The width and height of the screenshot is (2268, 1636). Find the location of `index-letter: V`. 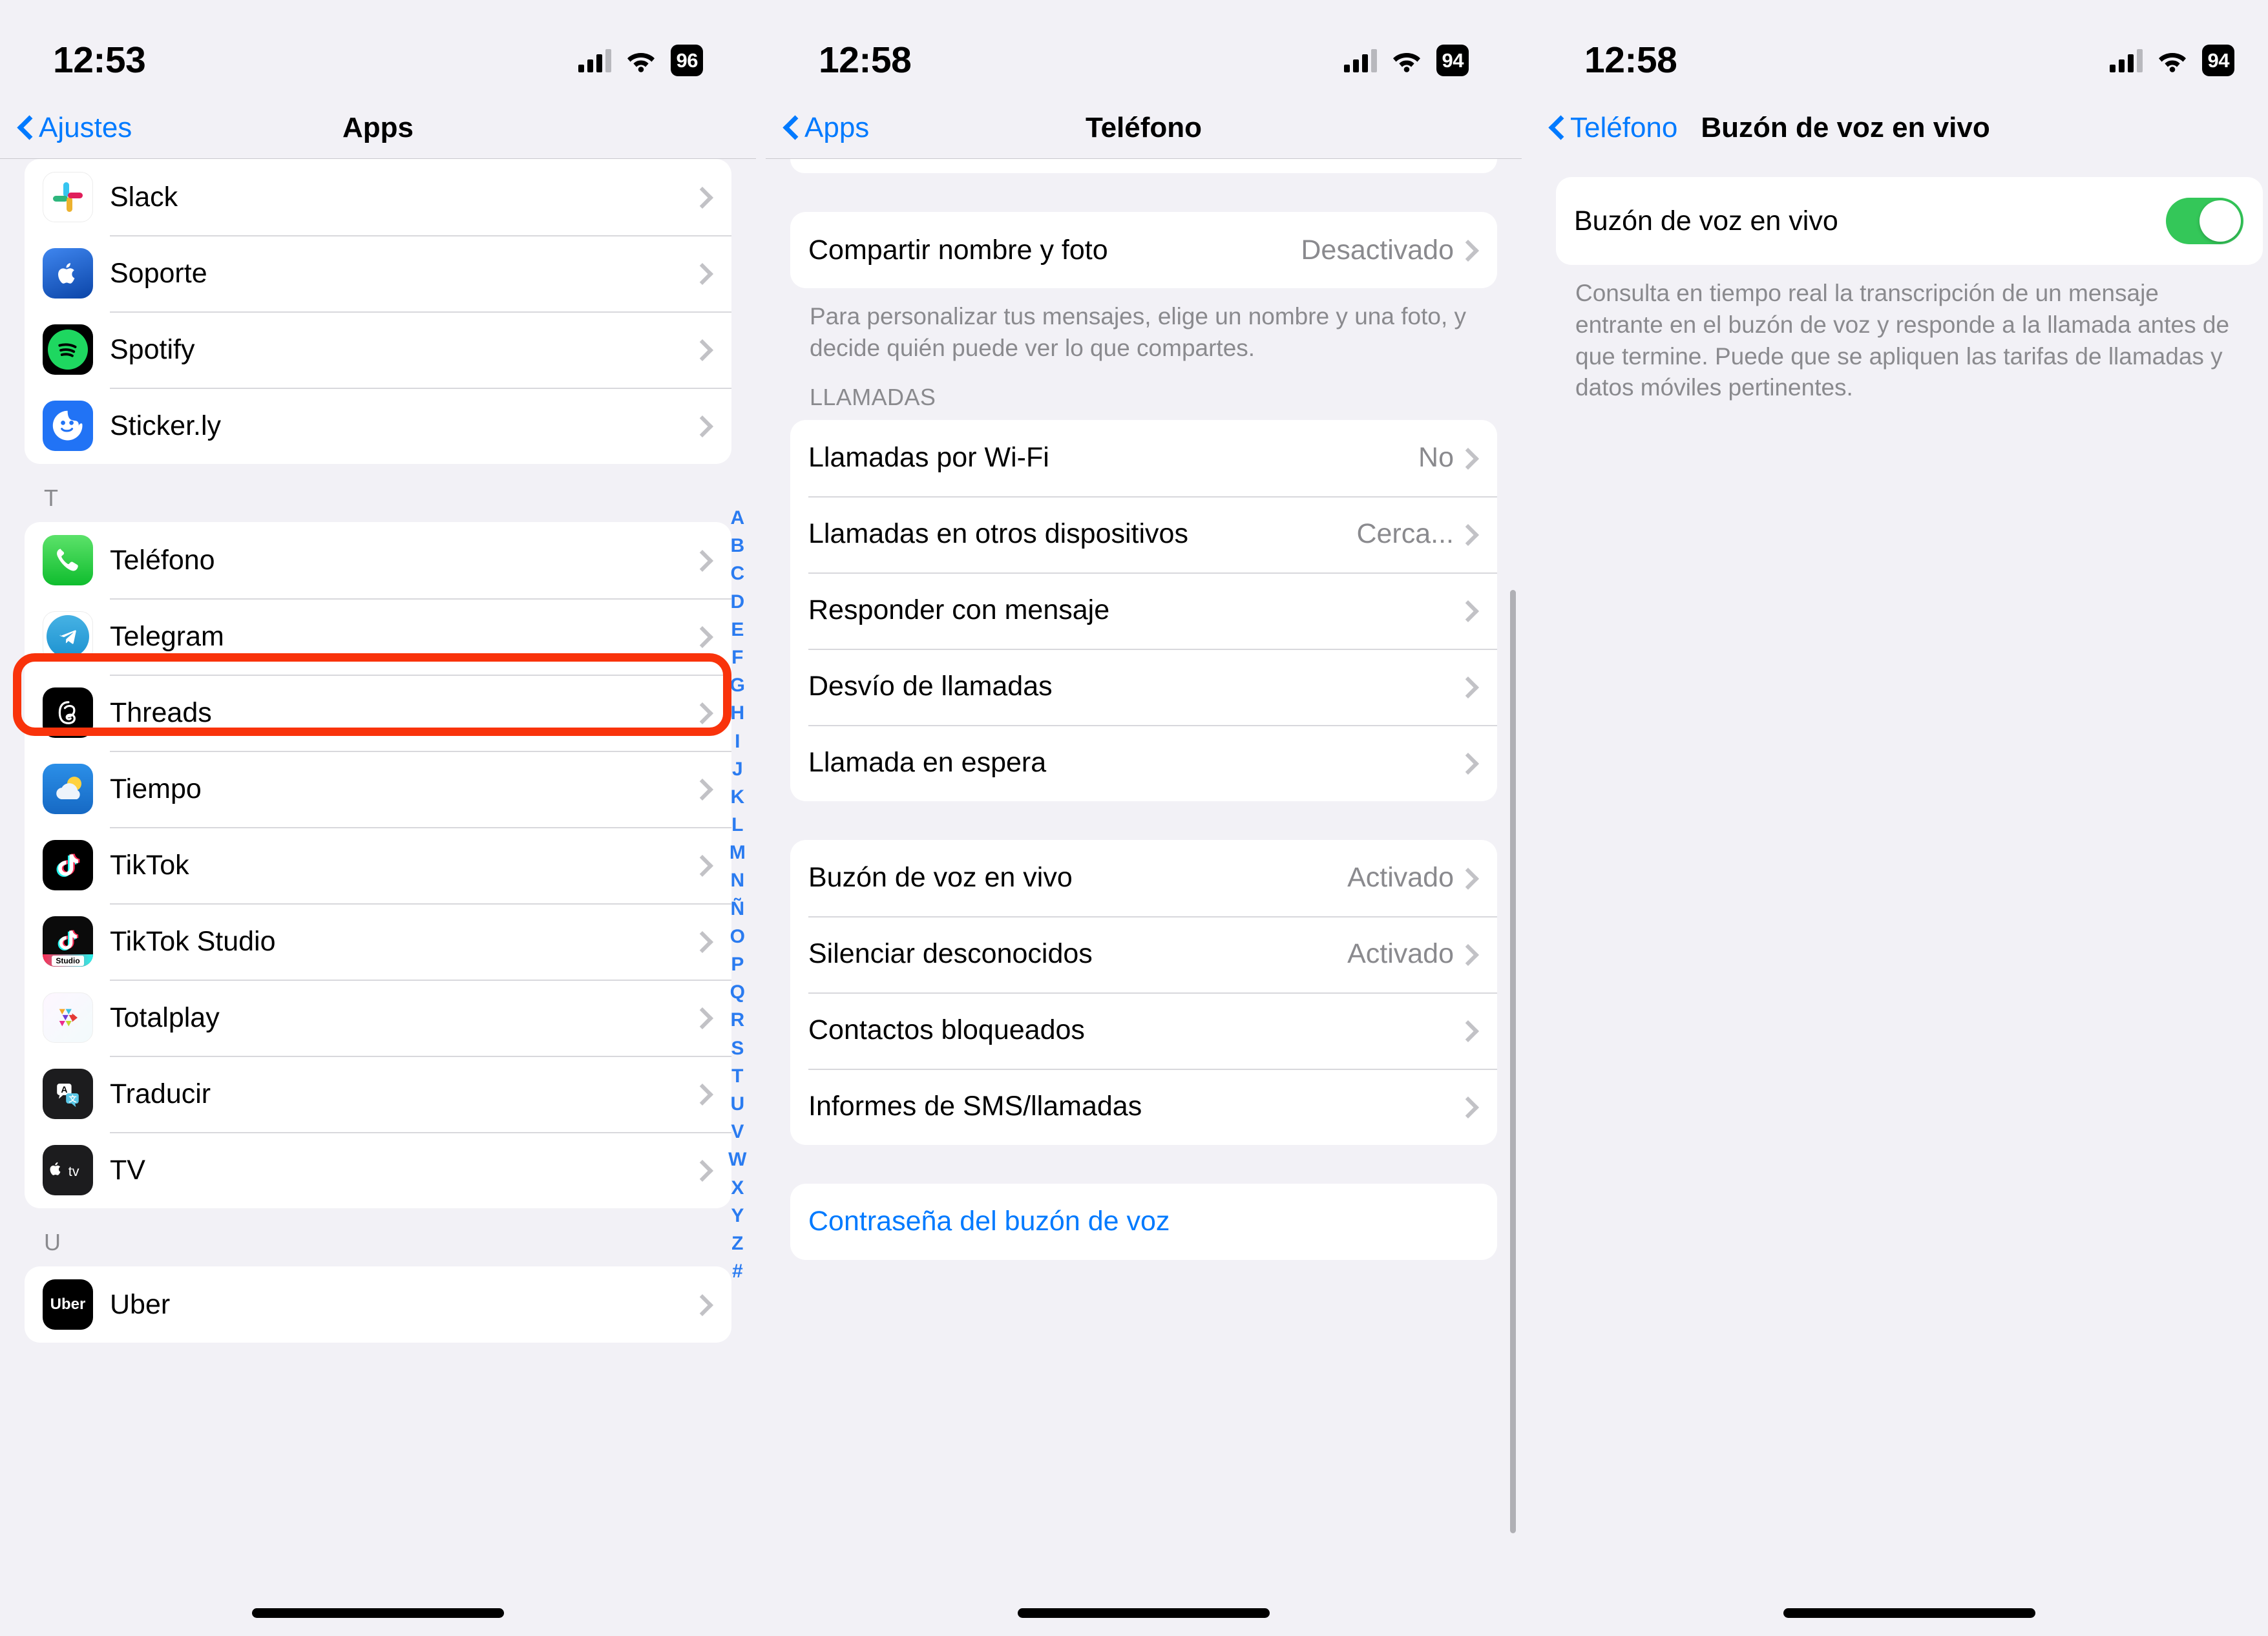

index-letter: V is located at coordinates (738, 1132).